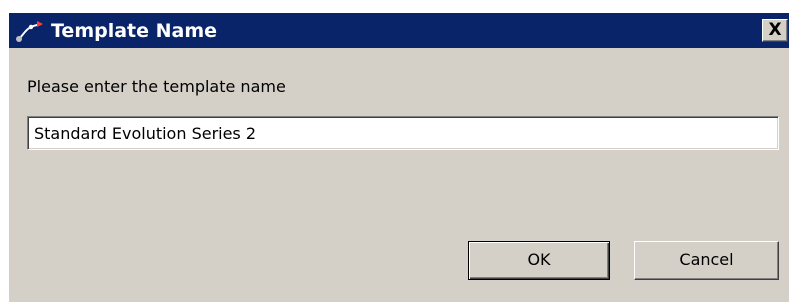 The height and width of the screenshot is (302, 789). What do you see at coordinates (539, 260) in the screenshot?
I see `ok-button: OK` at bounding box center [539, 260].